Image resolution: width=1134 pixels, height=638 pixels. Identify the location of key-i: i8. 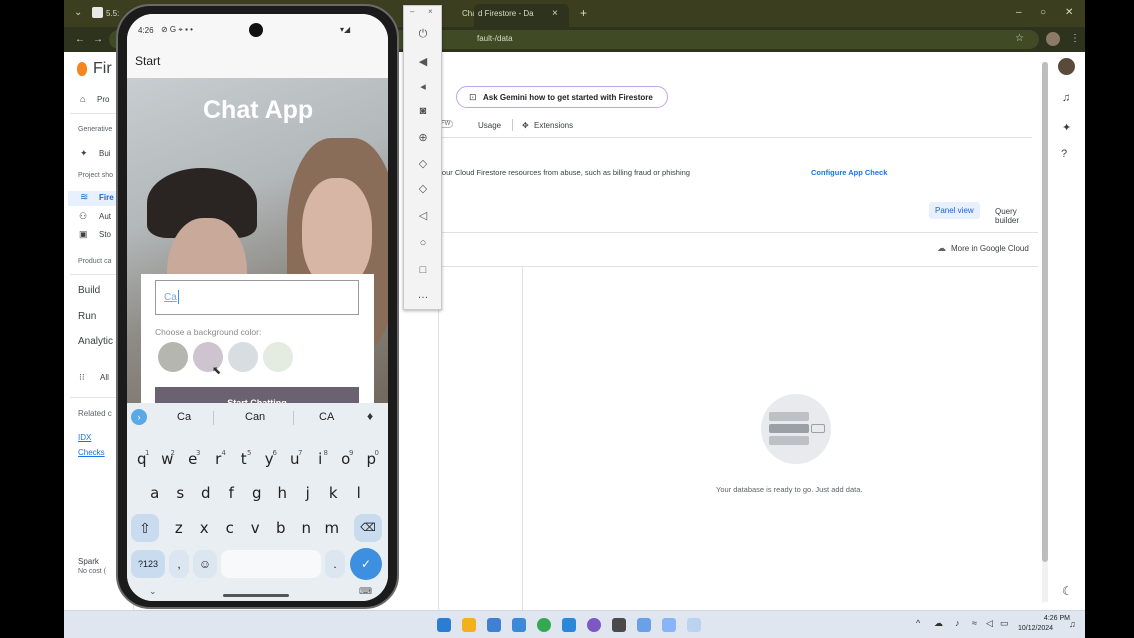
(321, 459).